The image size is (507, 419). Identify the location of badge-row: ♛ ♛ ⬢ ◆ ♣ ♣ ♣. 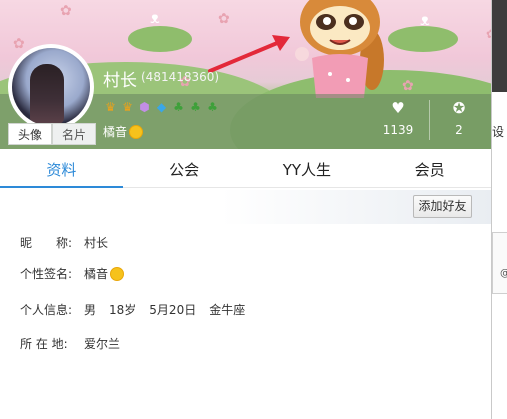
(161, 107).